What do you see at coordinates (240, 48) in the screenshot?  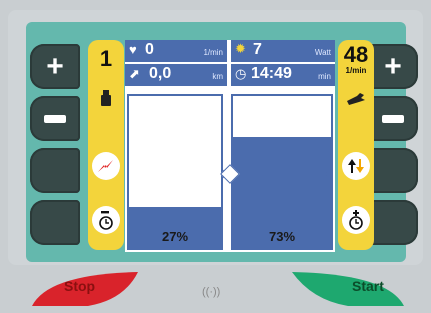 I see `bulb-icon: ✹` at bounding box center [240, 48].